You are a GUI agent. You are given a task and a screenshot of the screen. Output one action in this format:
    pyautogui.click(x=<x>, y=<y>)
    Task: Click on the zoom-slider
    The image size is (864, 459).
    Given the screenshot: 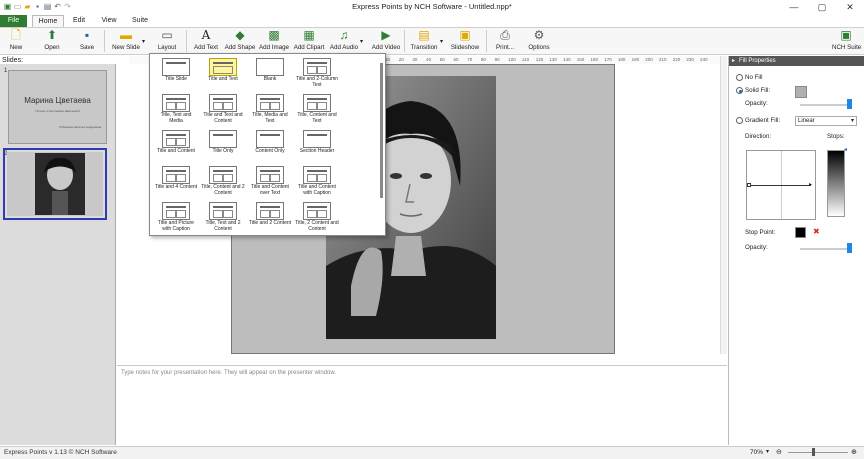 What is the action you would take?
    pyautogui.click(x=818, y=452)
    